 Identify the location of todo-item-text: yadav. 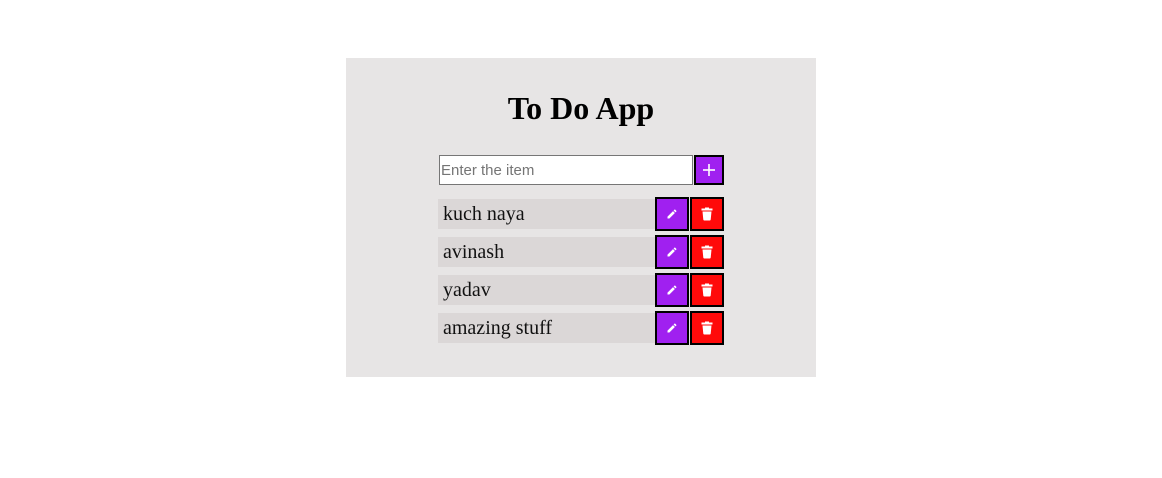
(546, 290).